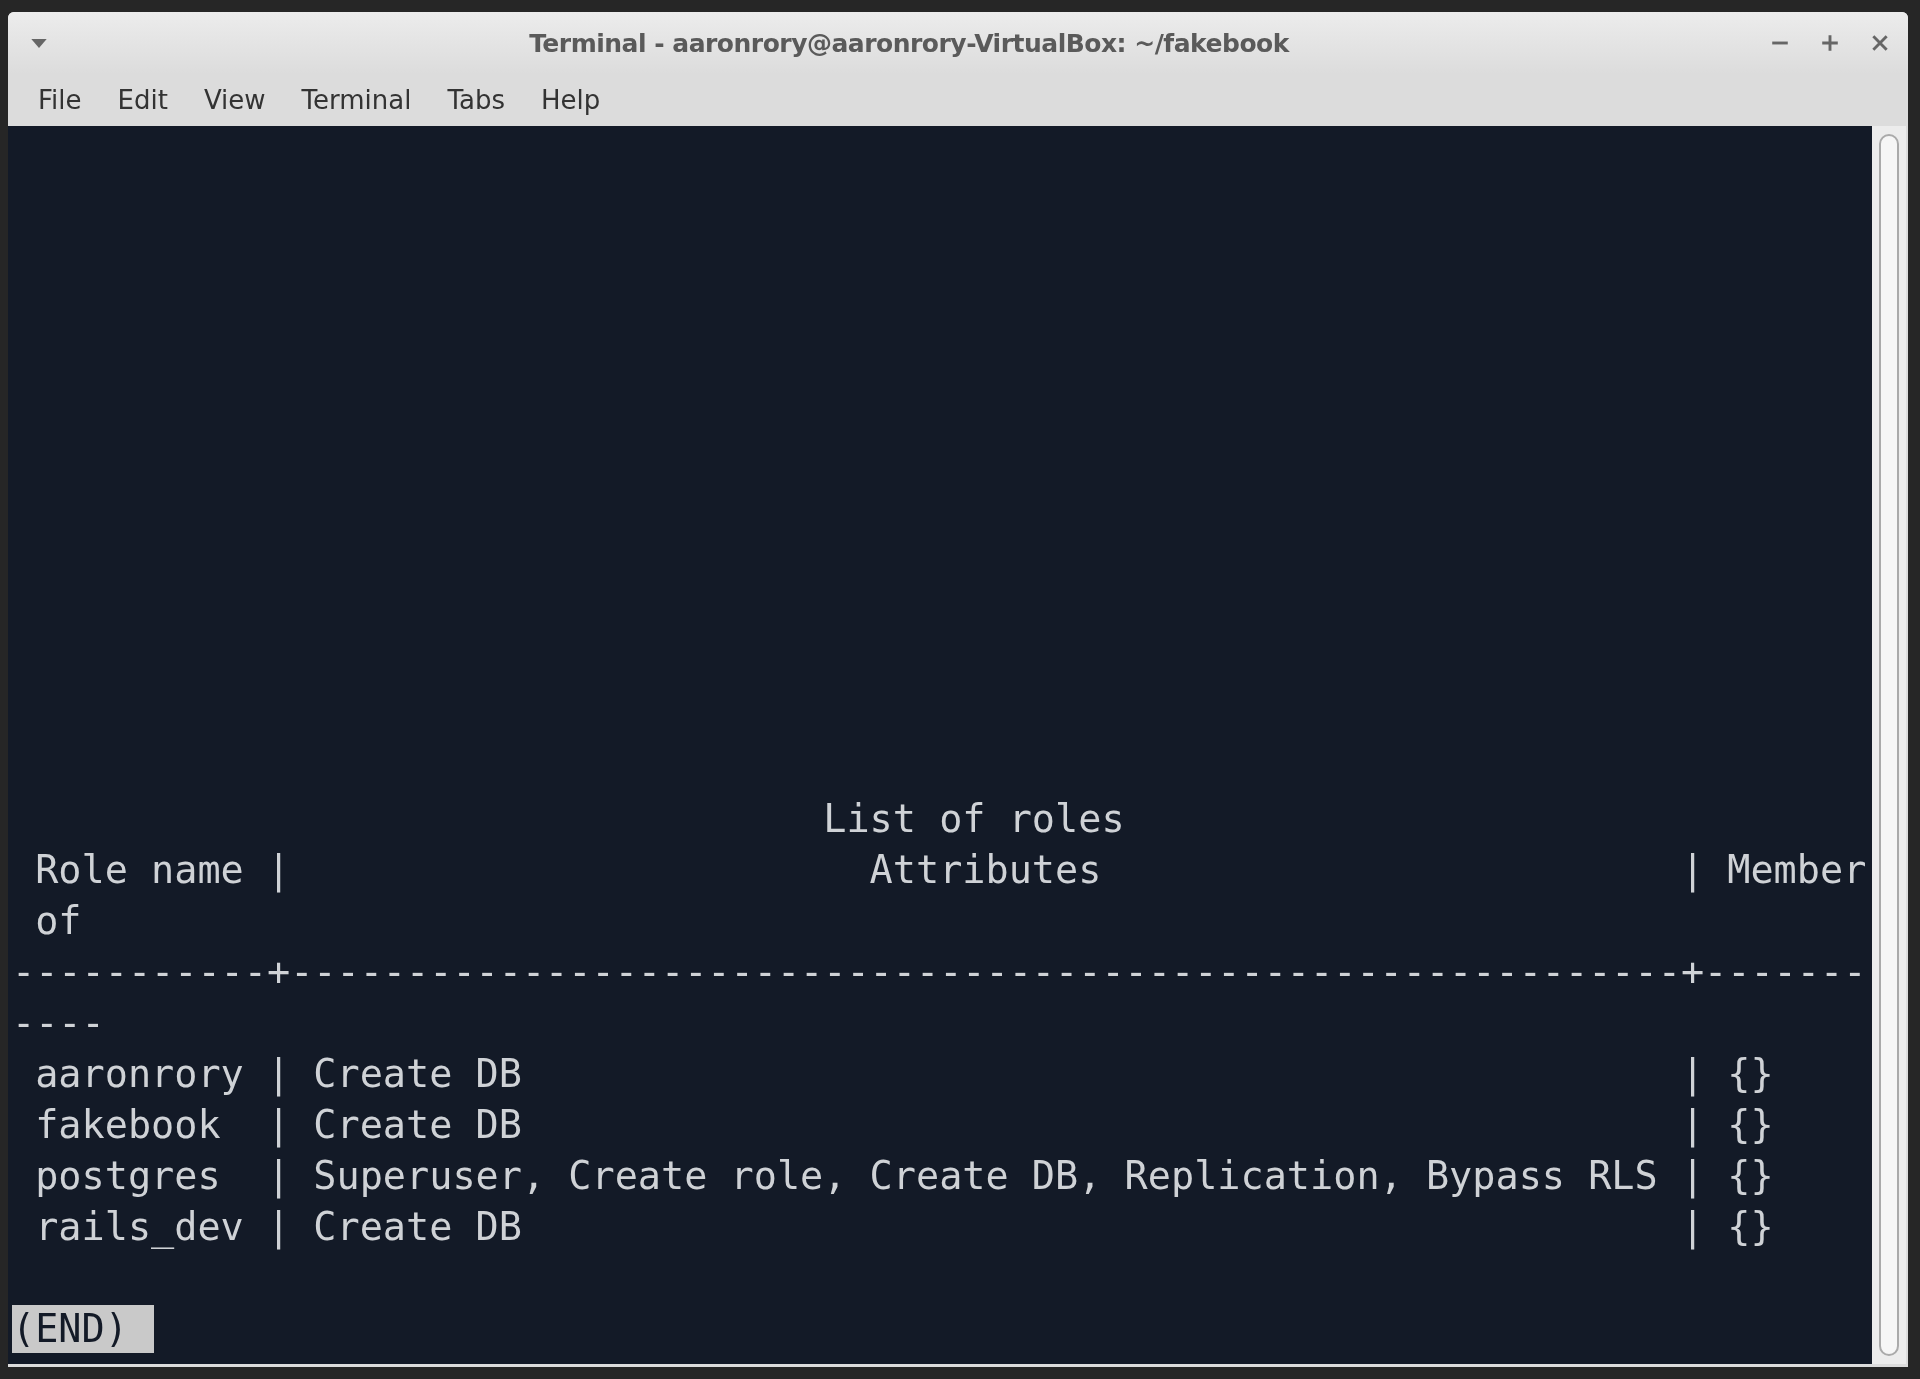 Image resolution: width=1920 pixels, height=1379 pixels. I want to click on maximize-icon, so click(1830, 43).